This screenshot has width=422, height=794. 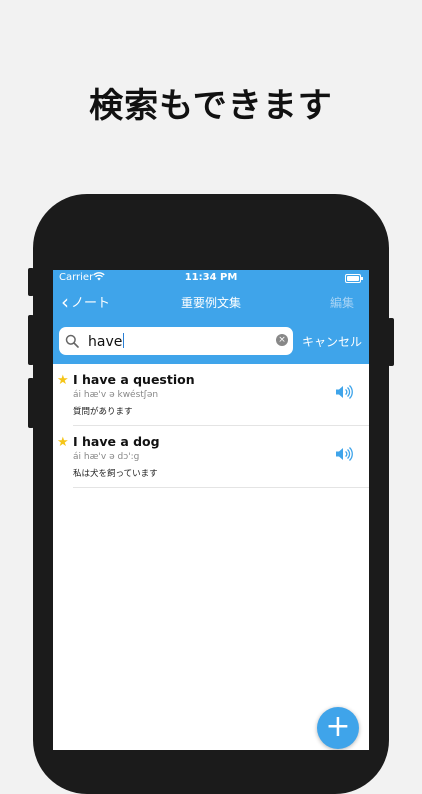 I want to click on search-query-text: have, so click(x=106, y=341).